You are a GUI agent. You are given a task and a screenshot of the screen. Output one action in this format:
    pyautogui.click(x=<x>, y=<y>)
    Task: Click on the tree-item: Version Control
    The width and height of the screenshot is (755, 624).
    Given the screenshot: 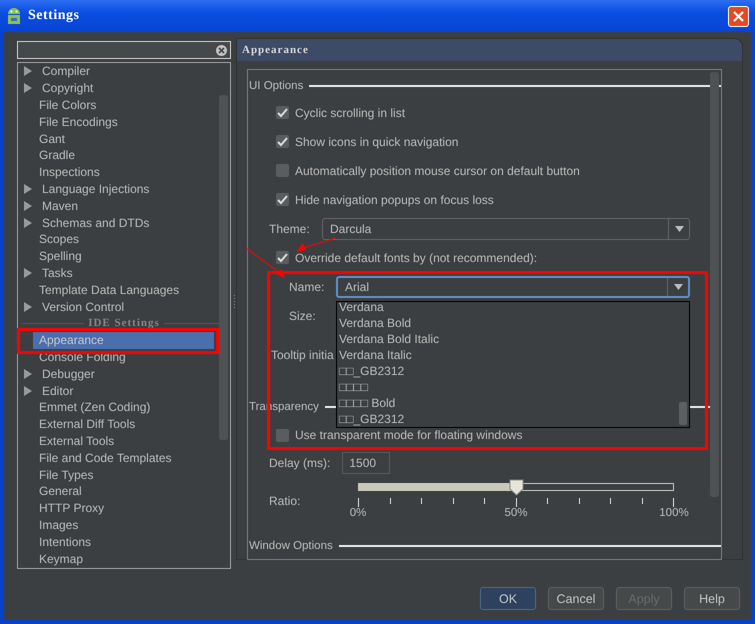 What is the action you would take?
    pyautogui.click(x=83, y=307)
    